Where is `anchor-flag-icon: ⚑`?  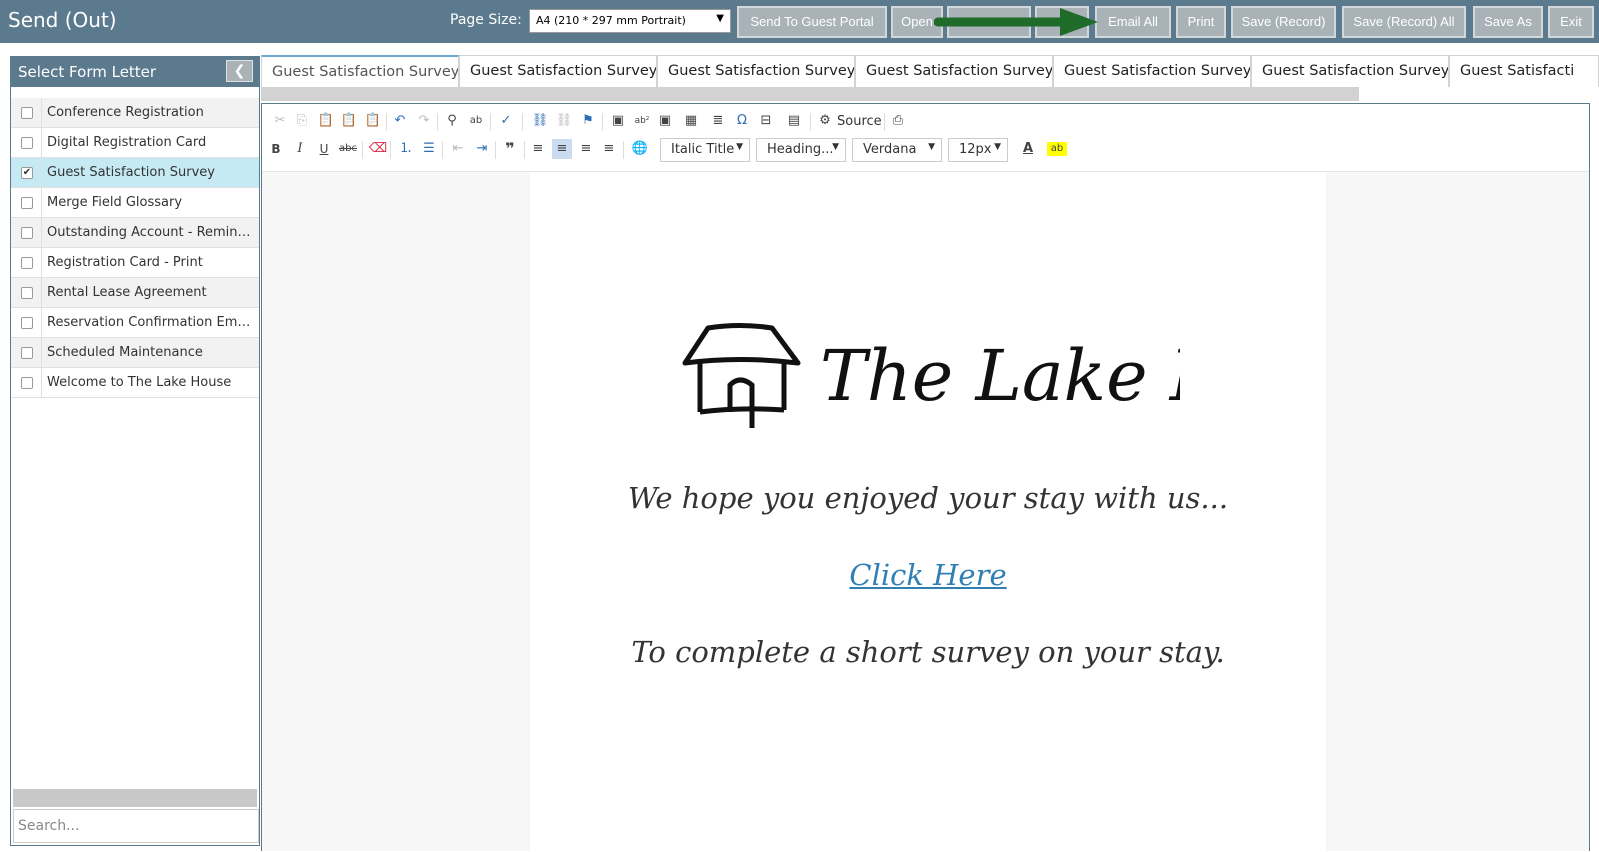
anchor-flag-icon: ⚑ is located at coordinates (588, 121).